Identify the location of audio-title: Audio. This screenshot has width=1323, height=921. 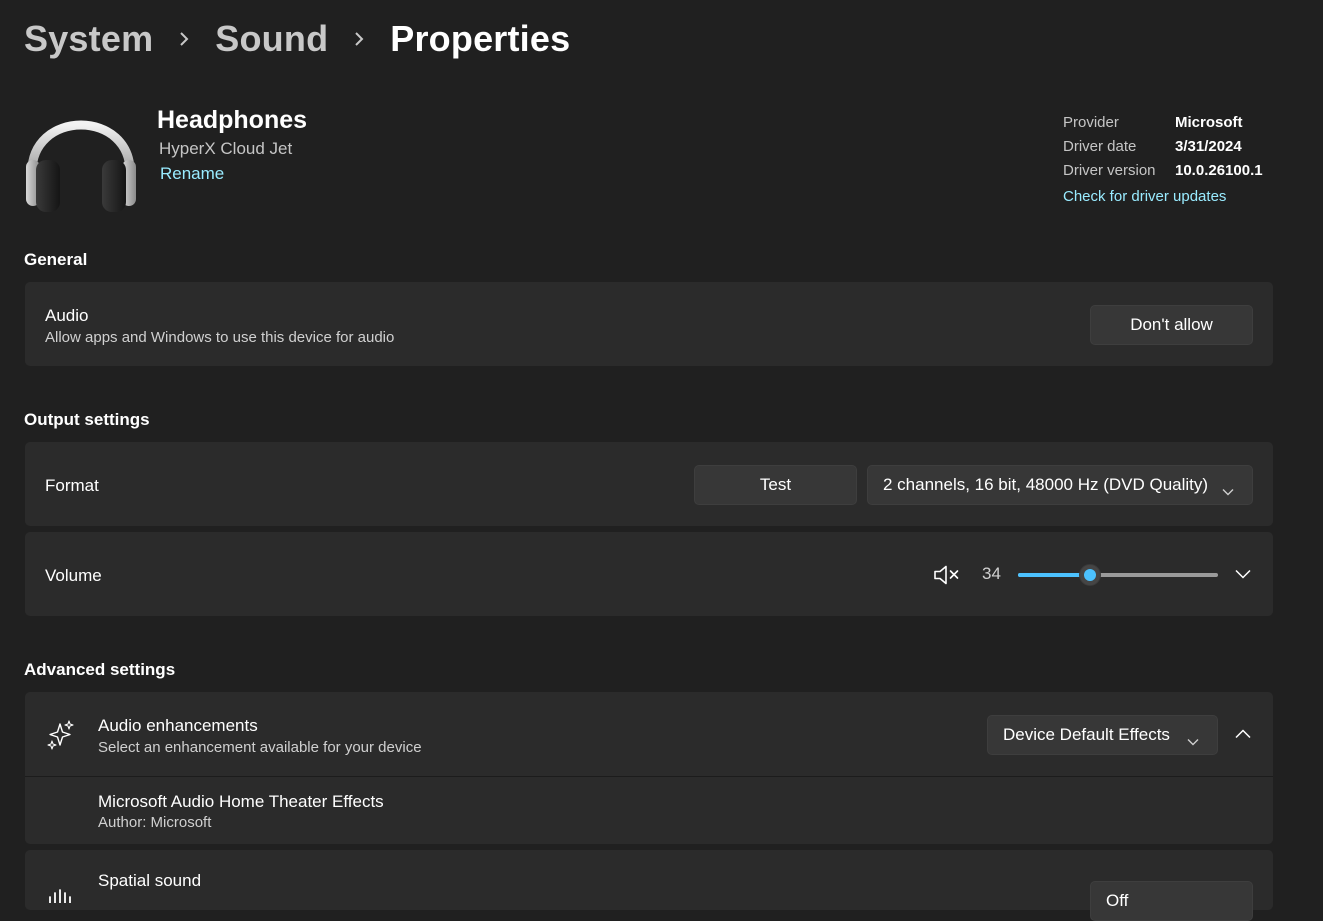
(67, 315).